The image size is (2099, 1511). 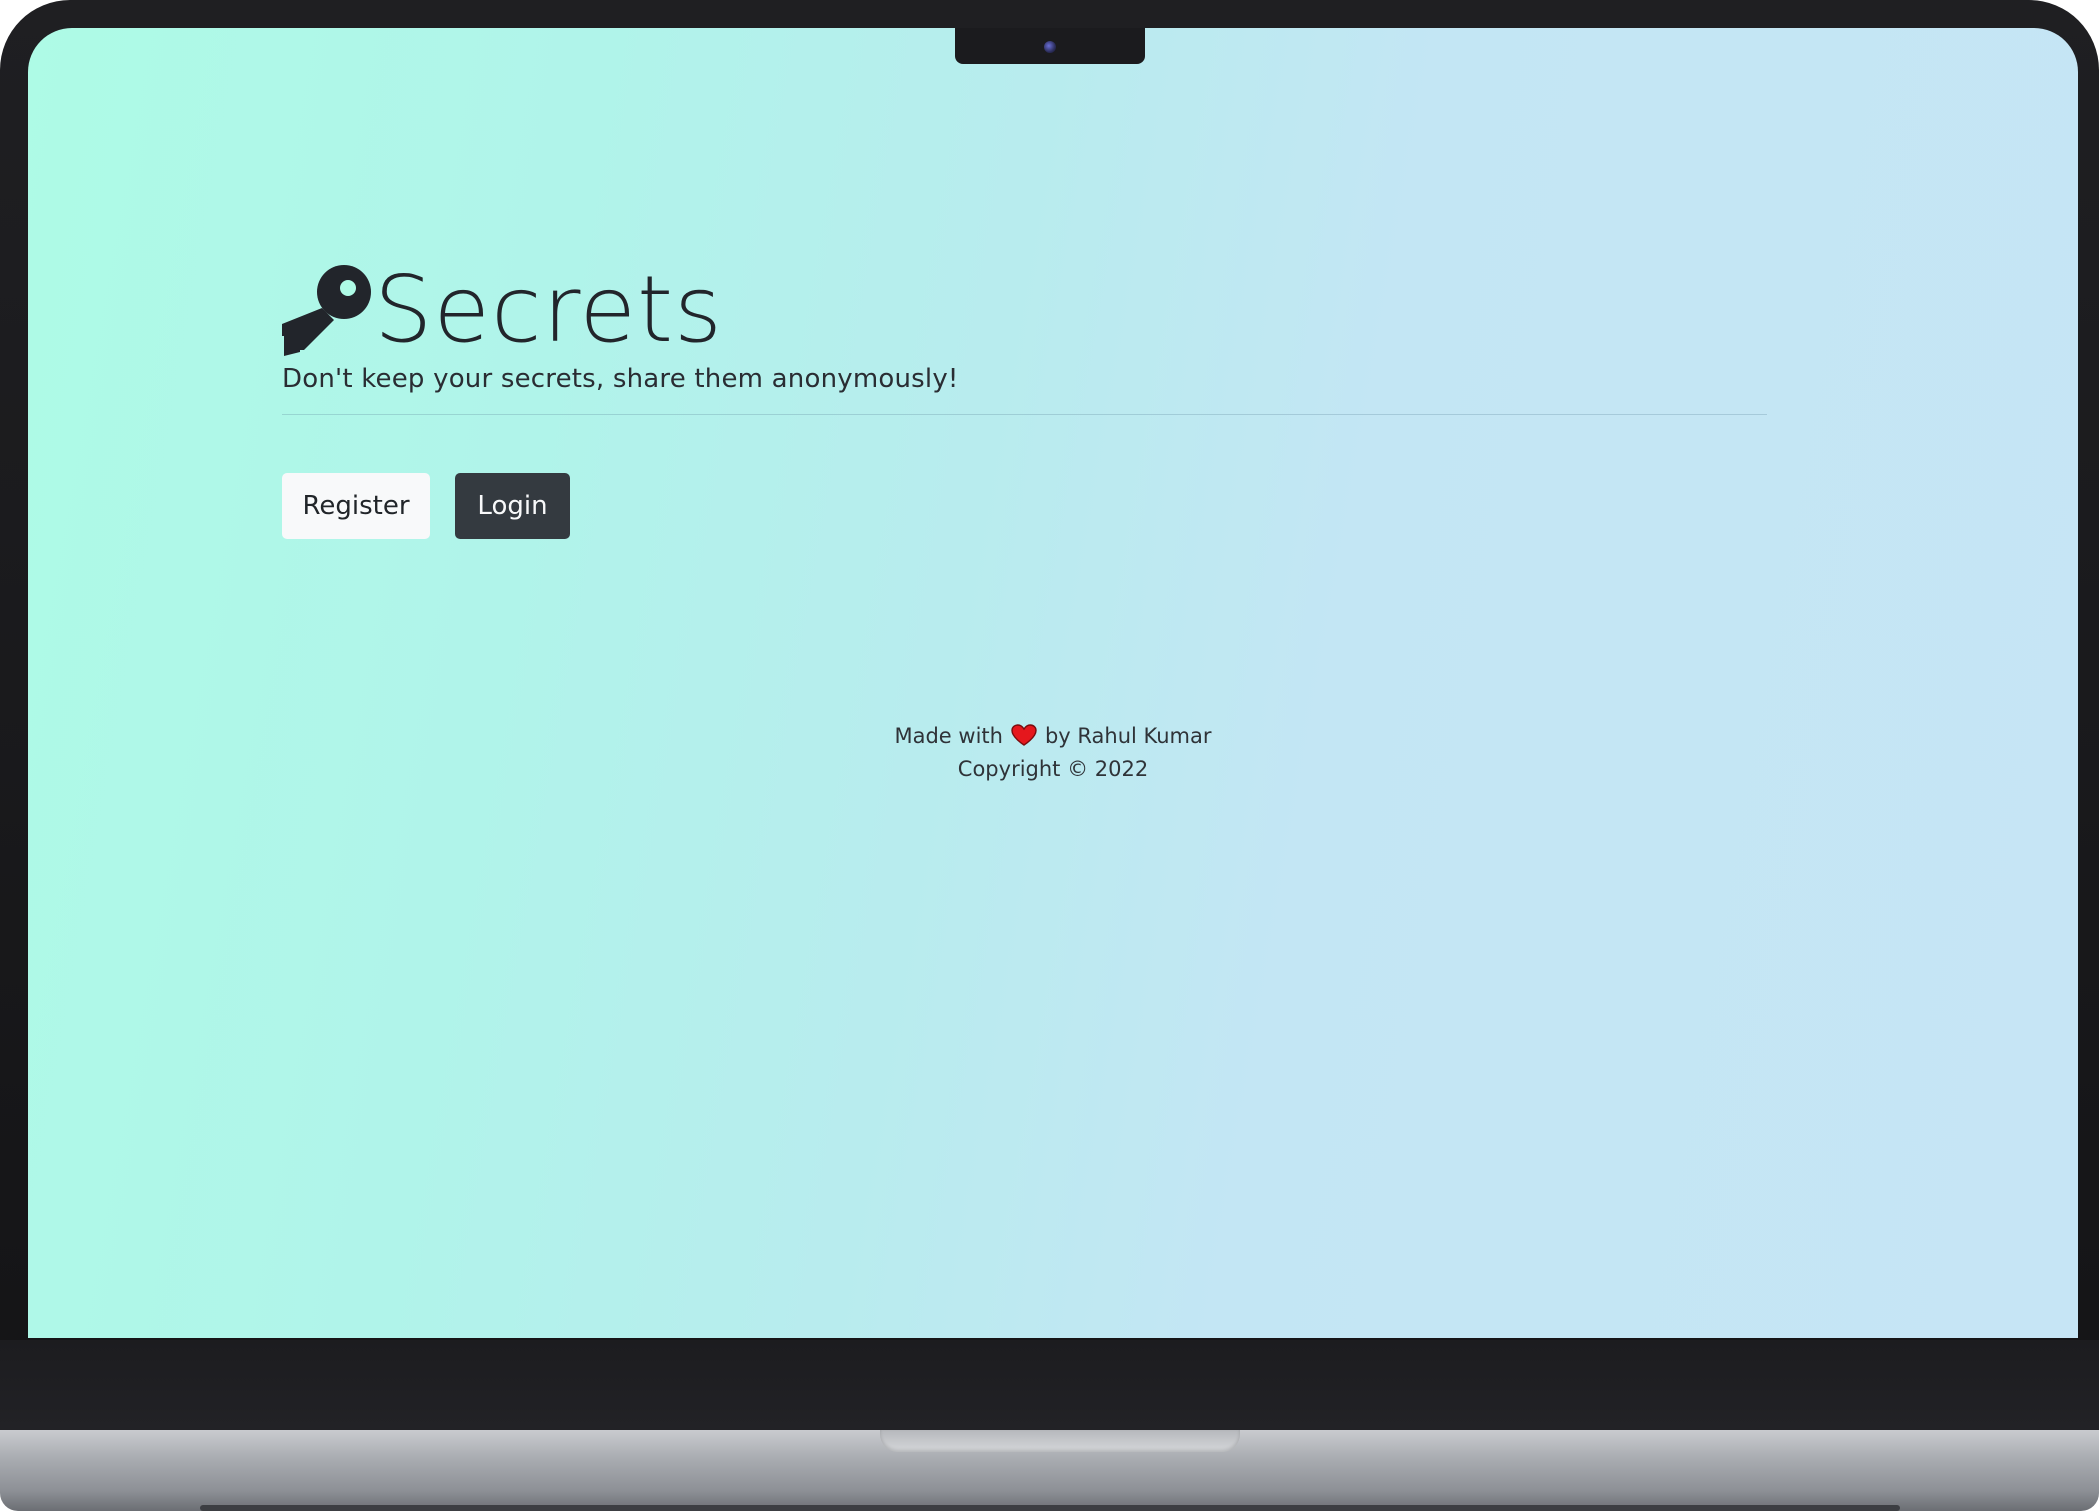 What do you see at coordinates (512, 506) in the screenshot?
I see `login-button: Login` at bounding box center [512, 506].